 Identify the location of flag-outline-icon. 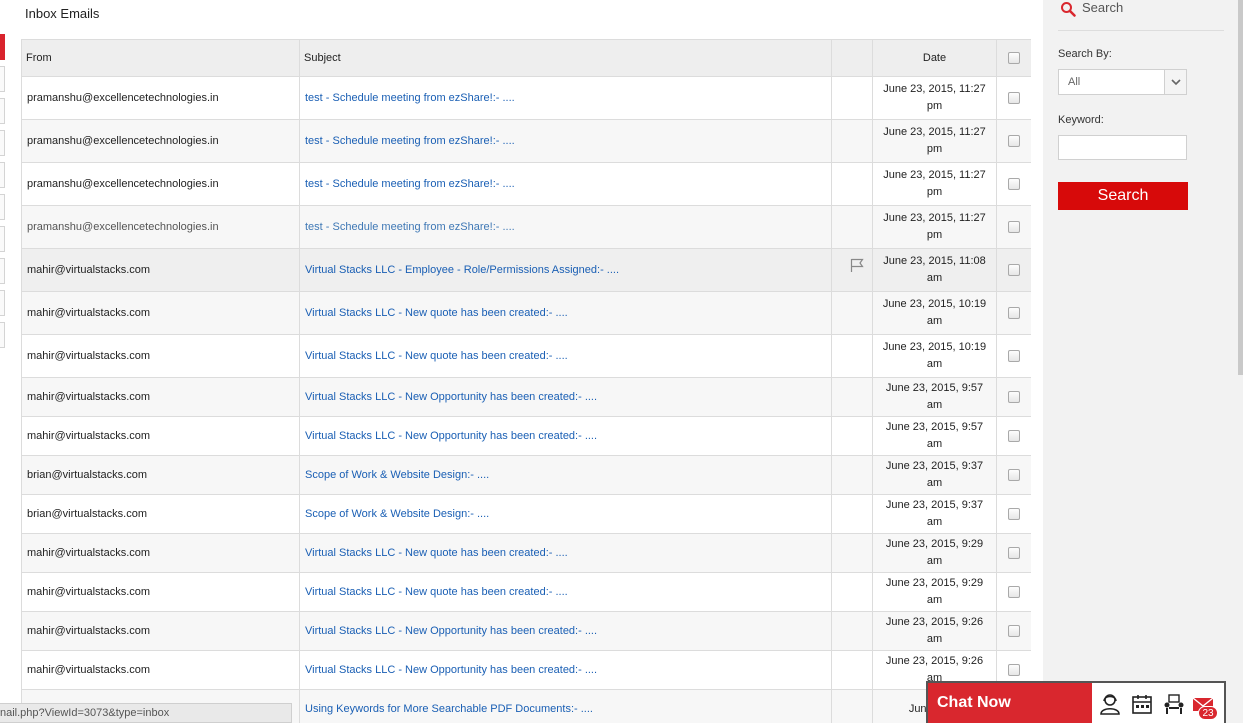
(857, 265).